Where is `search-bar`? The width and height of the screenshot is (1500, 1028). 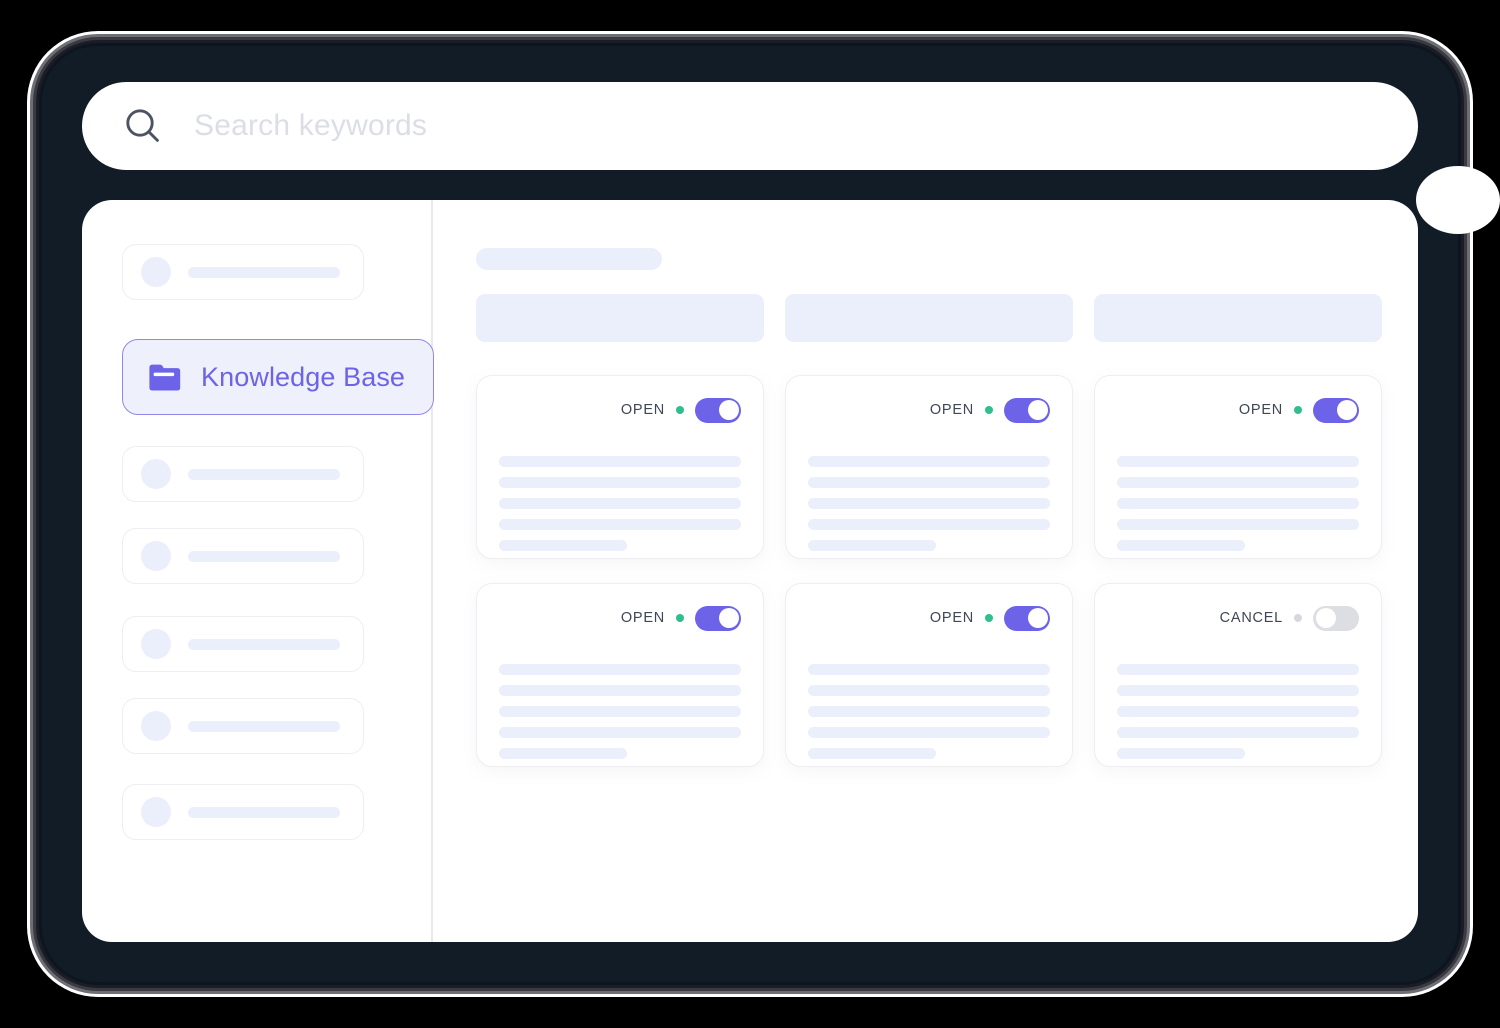
search-bar is located at coordinates (750, 126).